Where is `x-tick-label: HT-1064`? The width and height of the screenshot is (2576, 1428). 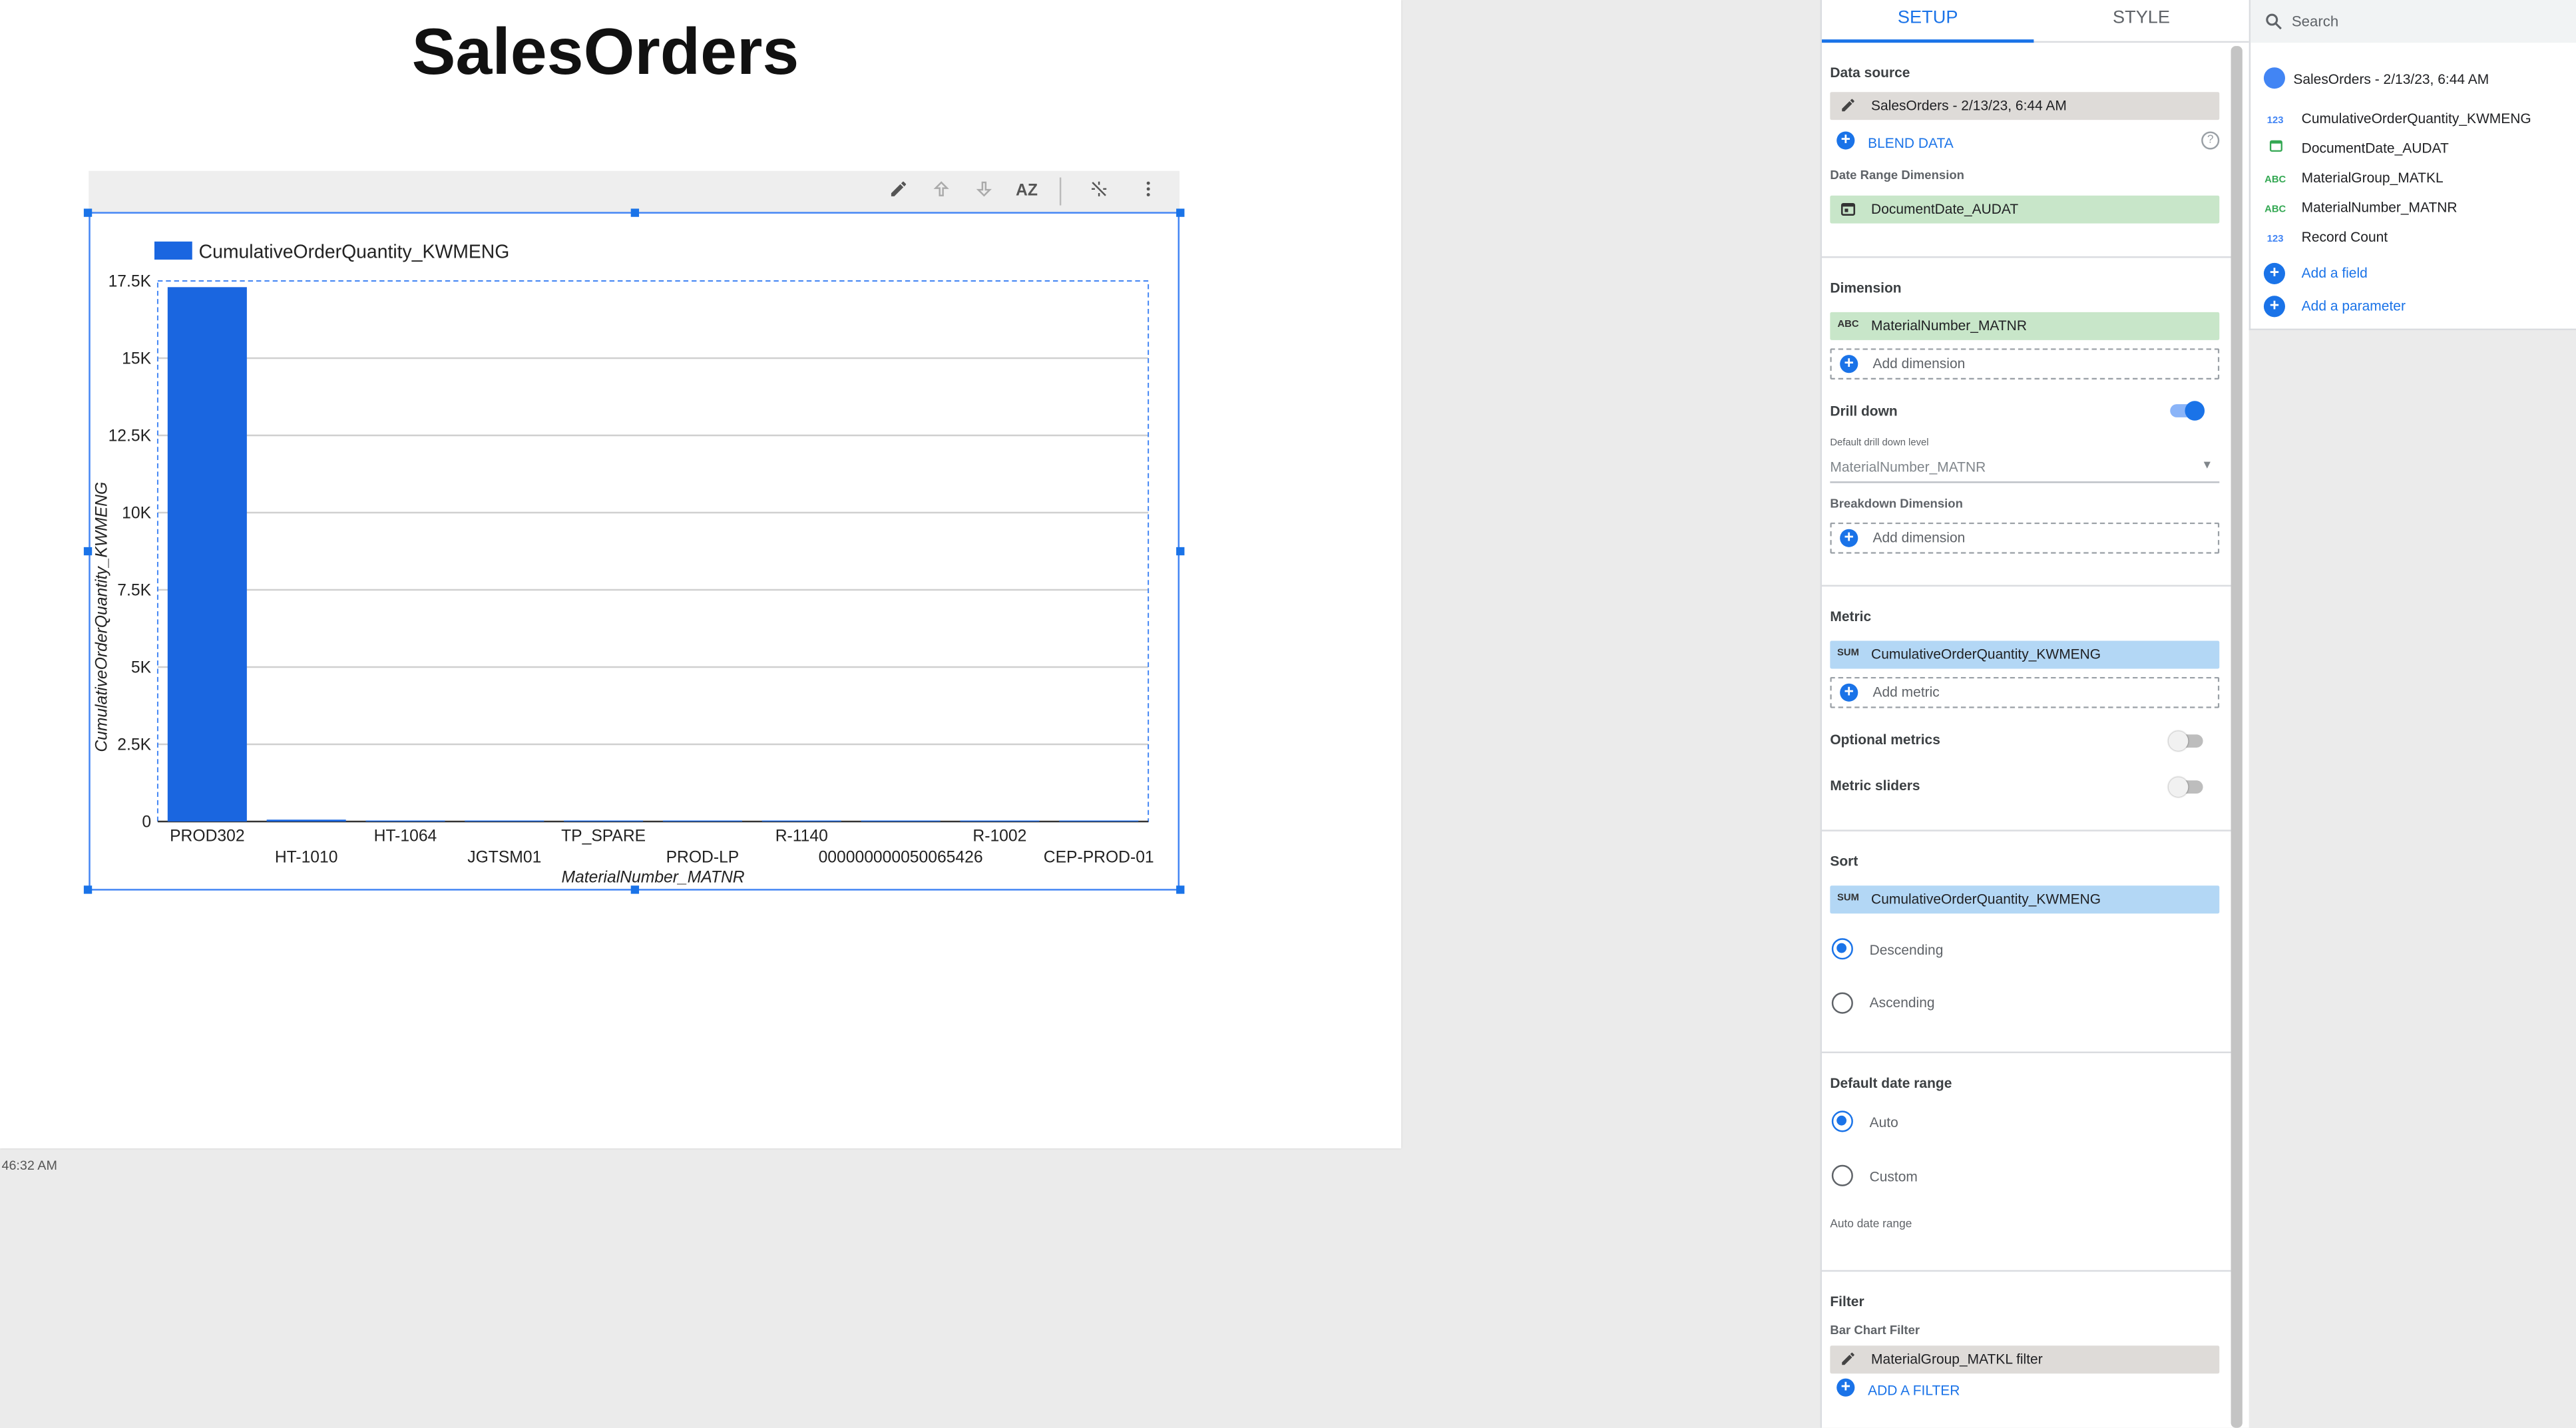
x-tick-label: HT-1064 is located at coordinates (405, 837).